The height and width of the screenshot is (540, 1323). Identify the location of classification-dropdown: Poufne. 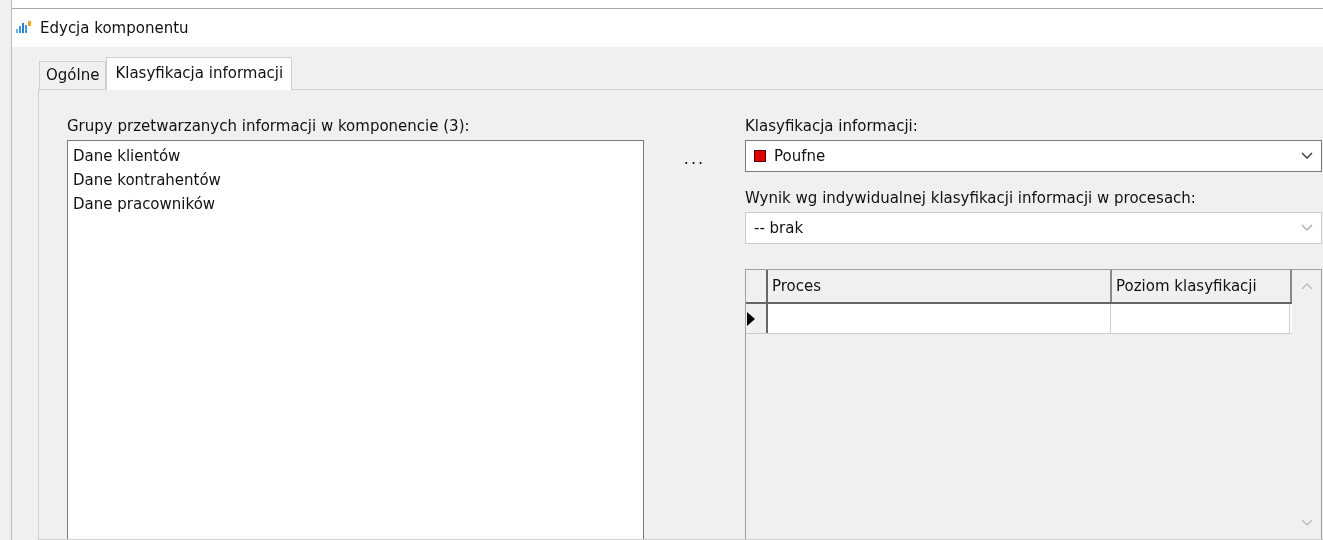
(1033, 156).